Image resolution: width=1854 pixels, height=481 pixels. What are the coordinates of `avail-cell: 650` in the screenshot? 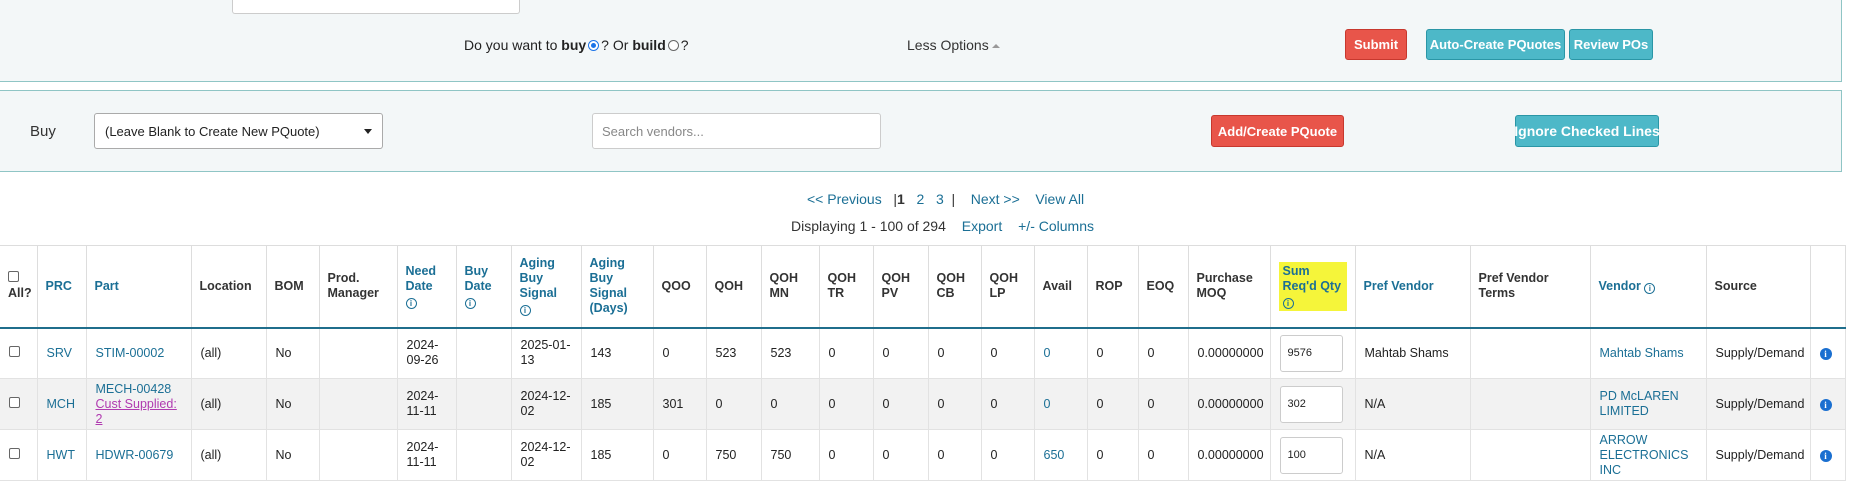 It's located at (1061, 455).